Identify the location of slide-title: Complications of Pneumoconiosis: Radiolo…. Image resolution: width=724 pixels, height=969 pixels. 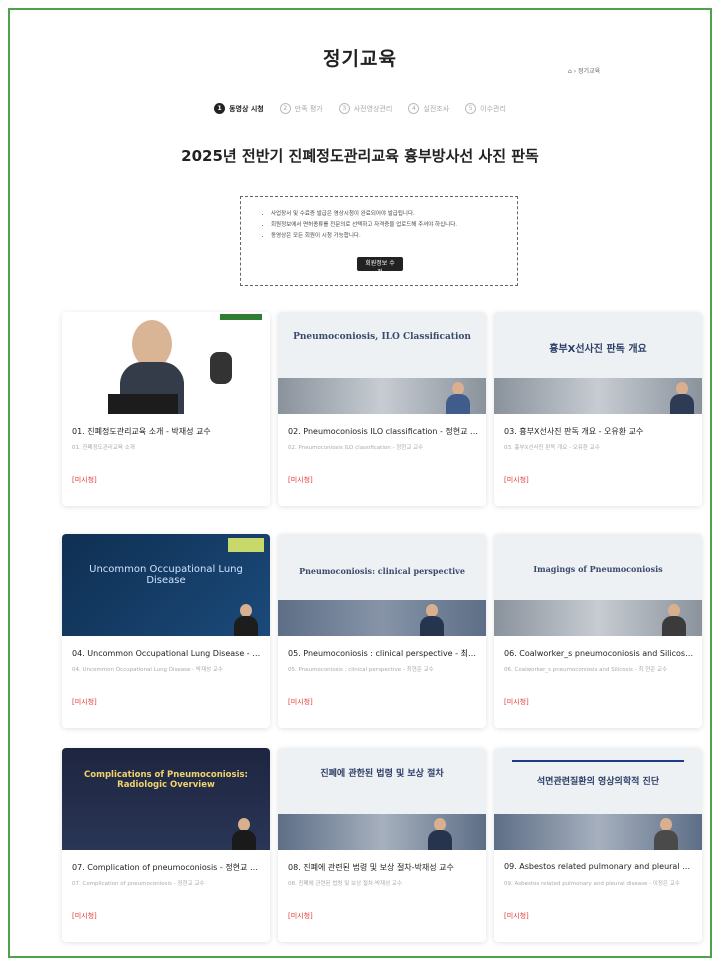
(166, 780).